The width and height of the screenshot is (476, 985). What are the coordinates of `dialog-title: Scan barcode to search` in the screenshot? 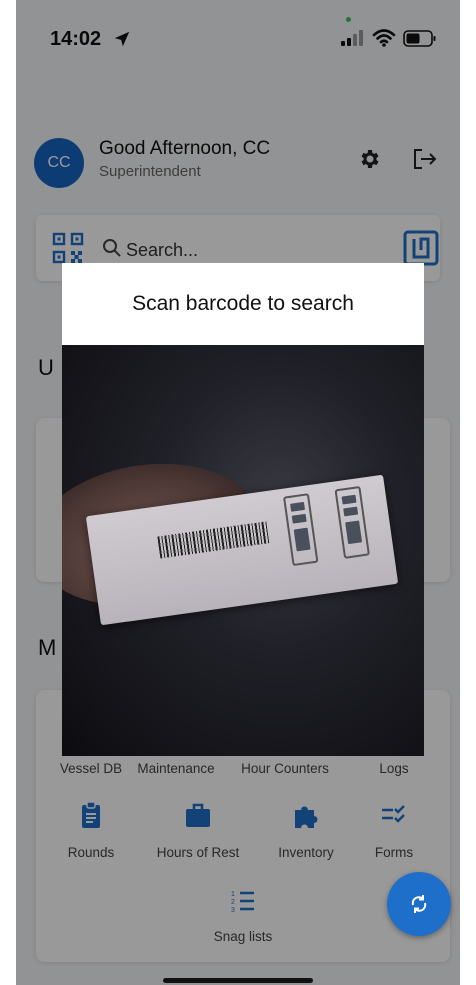 It's located at (243, 303).